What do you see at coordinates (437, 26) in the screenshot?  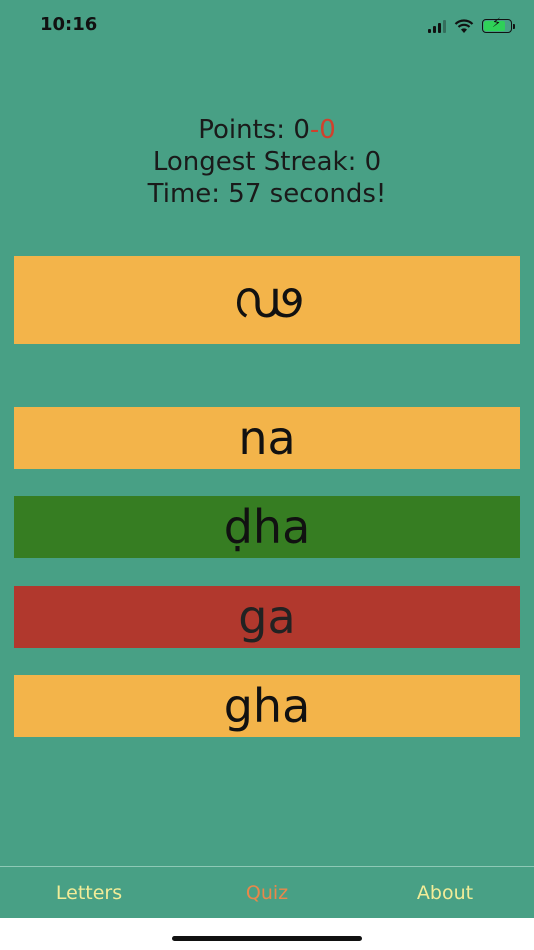 I see `cellular-signal-icon` at bounding box center [437, 26].